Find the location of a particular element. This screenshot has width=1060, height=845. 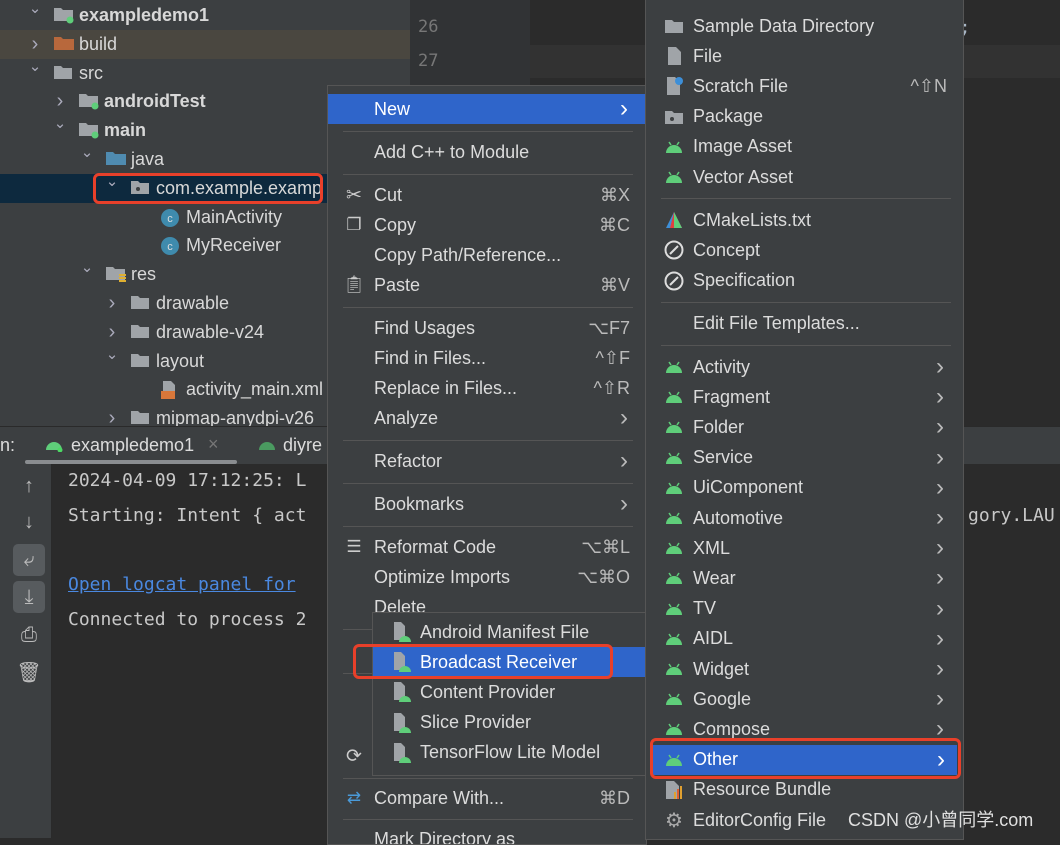

menu-item-label: File is located at coordinates (707, 56).